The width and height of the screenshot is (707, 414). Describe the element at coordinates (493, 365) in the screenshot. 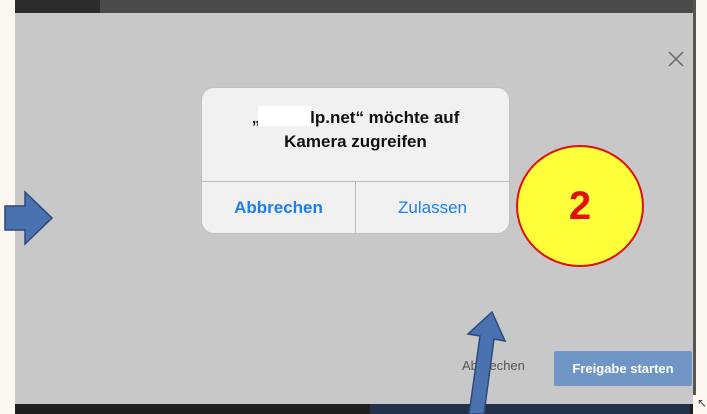

I see `footer-cancel-button: Abbrechen` at that location.